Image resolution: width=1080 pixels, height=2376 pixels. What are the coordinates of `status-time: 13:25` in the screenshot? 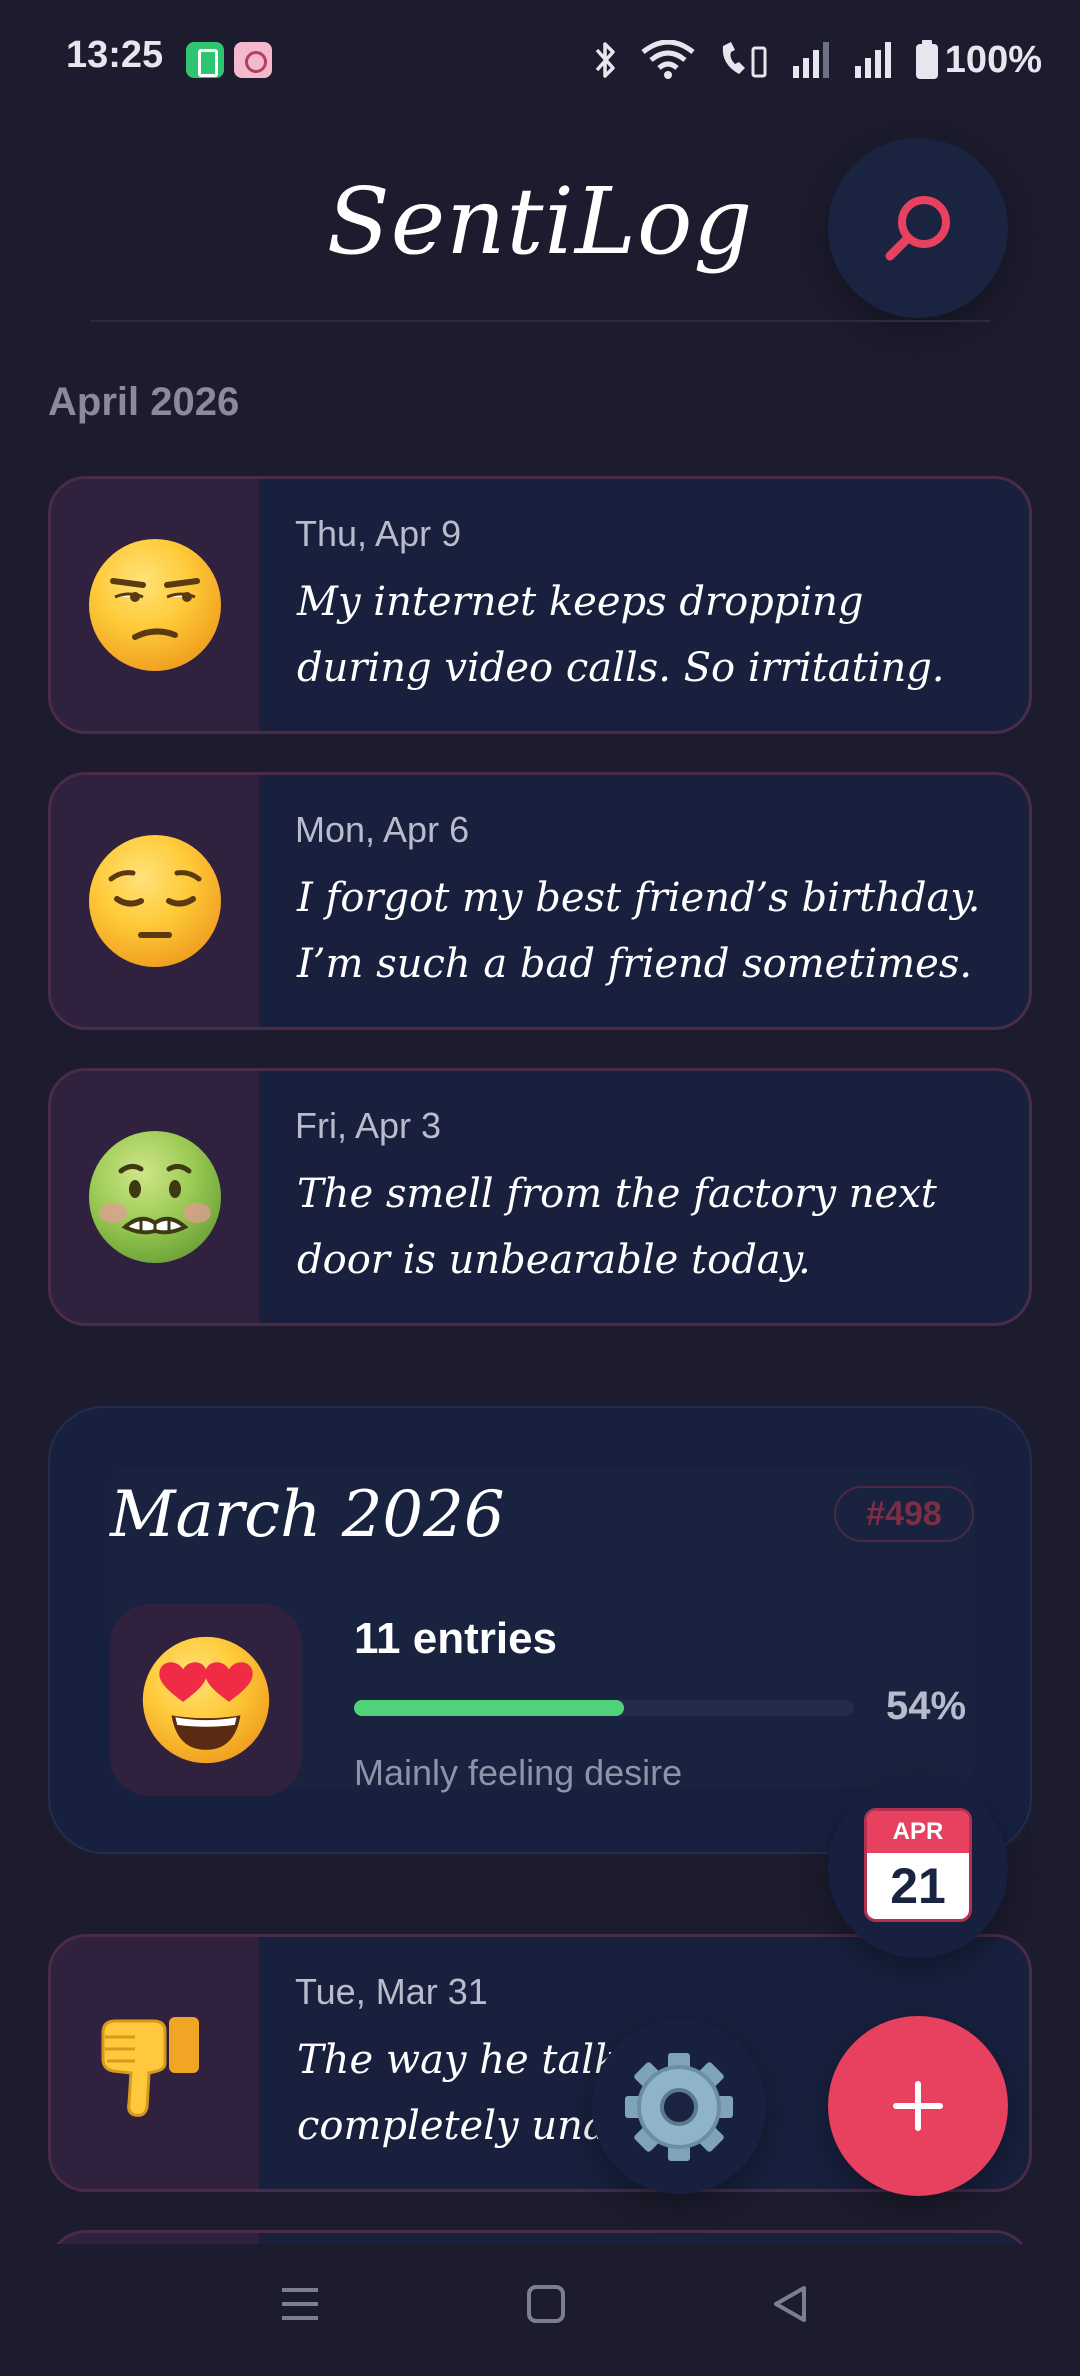 It's located at (115, 55).